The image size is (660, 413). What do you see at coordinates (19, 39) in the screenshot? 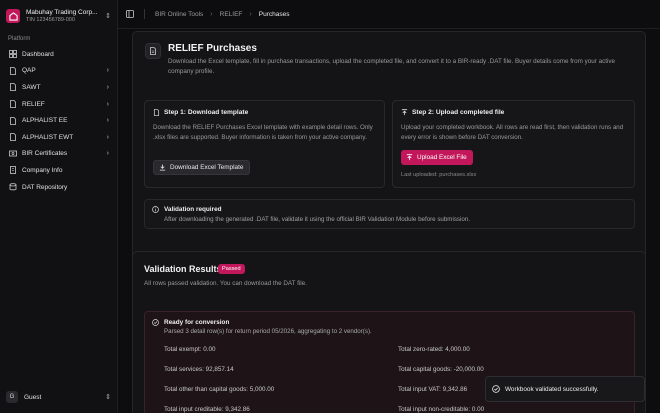
I see `section-label: Platform` at bounding box center [19, 39].